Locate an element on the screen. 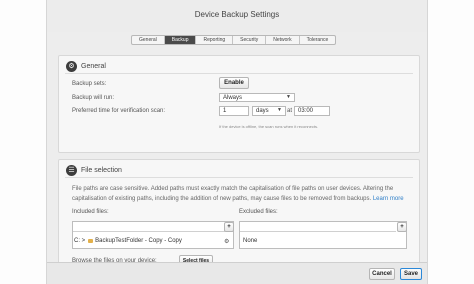 The width and height of the screenshot is (474, 284). verification-time-input: 03:00 is located at coordinates (312, 111).